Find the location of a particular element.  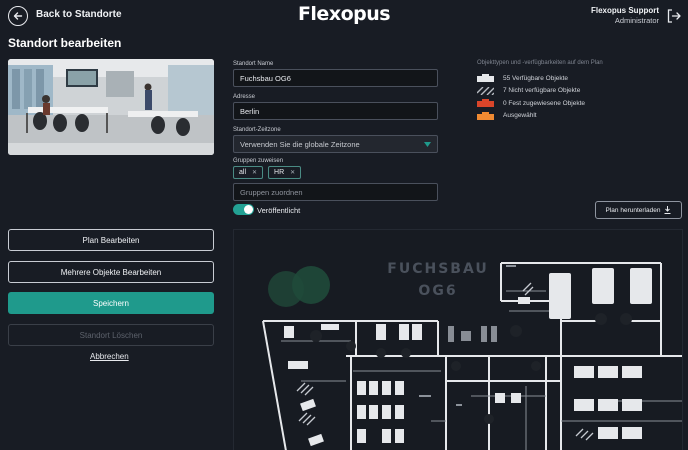

legend-item-unavailable: 7 Nicht verfügbare Objekte is located at coordinates (577, 91).